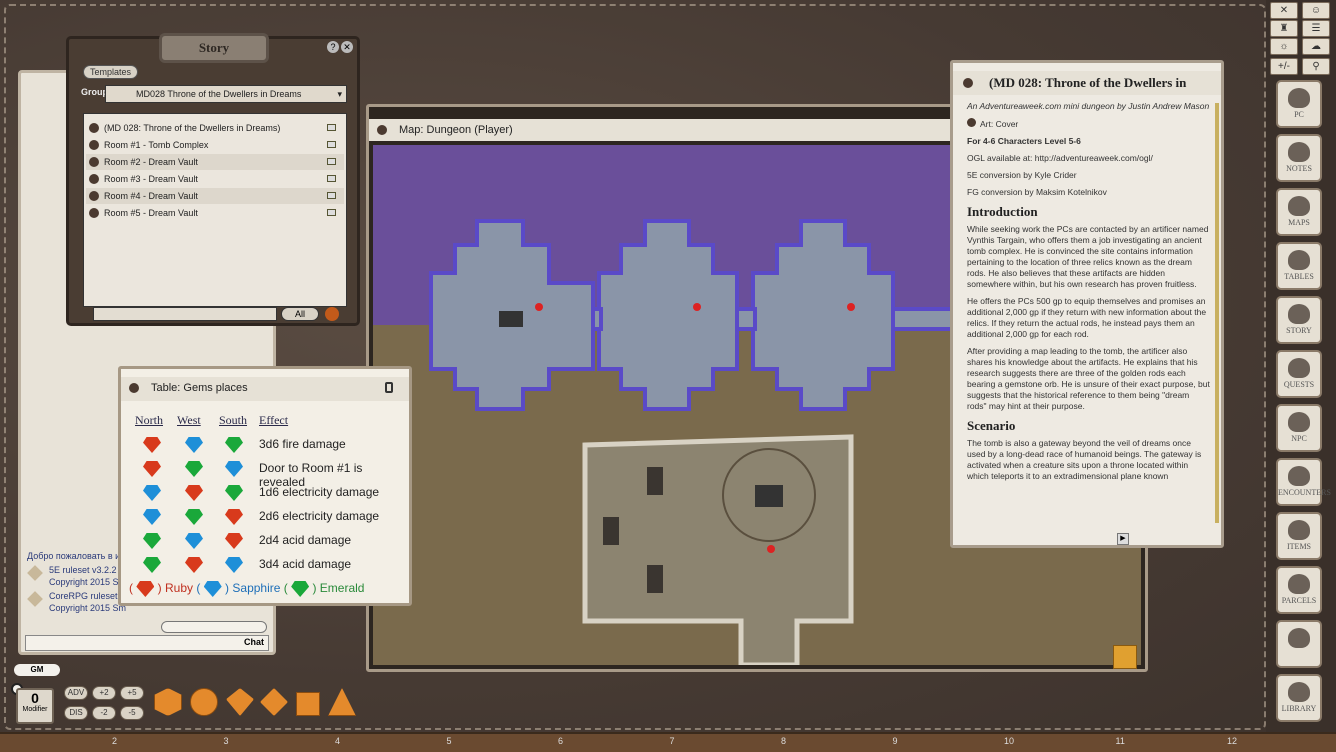 The image size is (1336, 752). What do you see at coordinates (132, 693) in the screenshot?
I see `plus5-button: +5` at bounding box center [132, 693].